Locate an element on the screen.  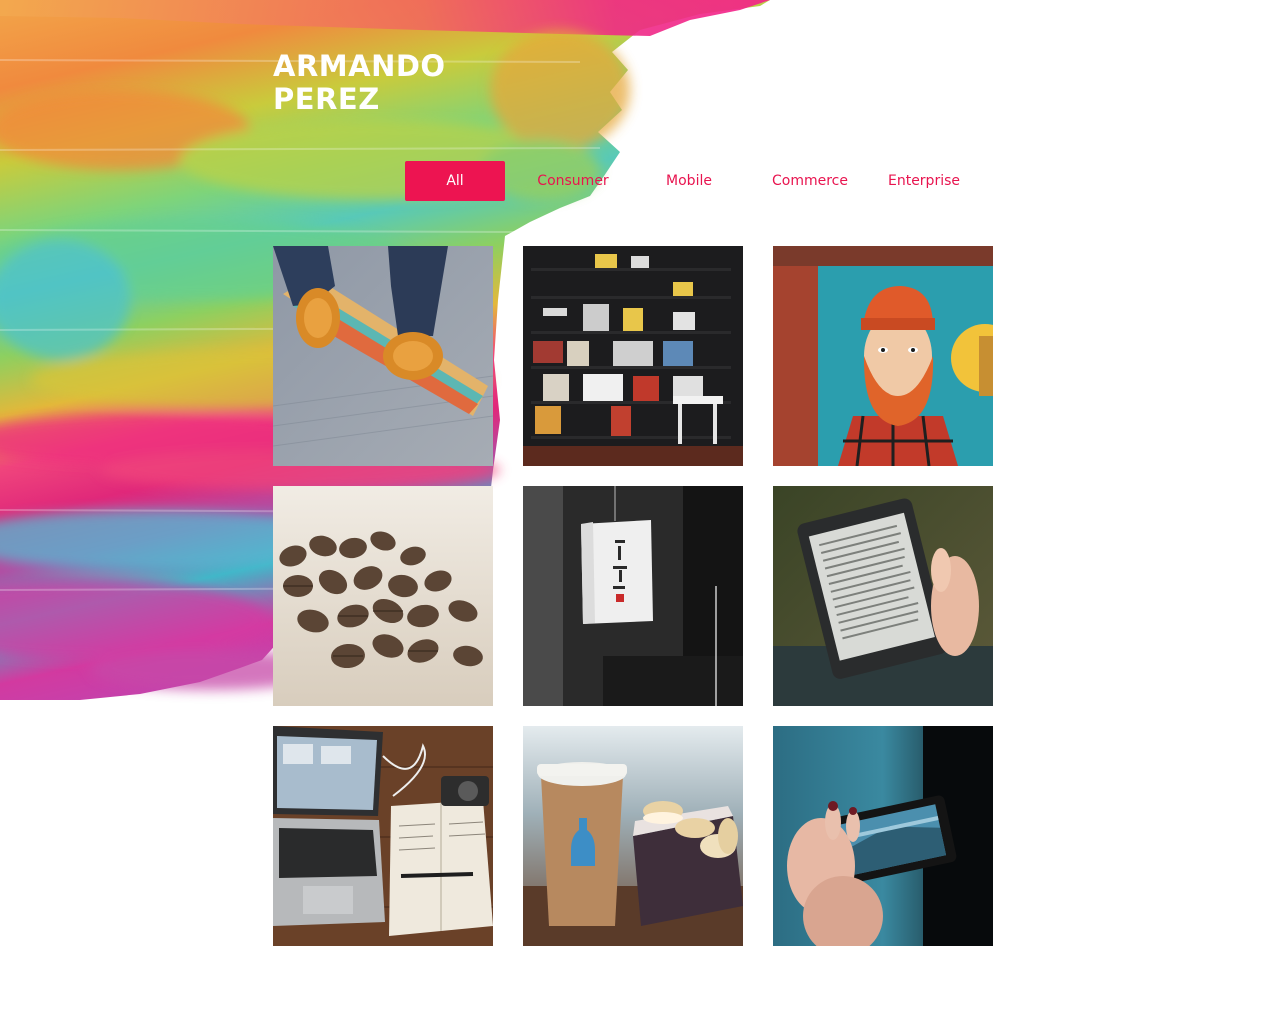
skateboard-shoes-image is located at coordinates (383, 356).